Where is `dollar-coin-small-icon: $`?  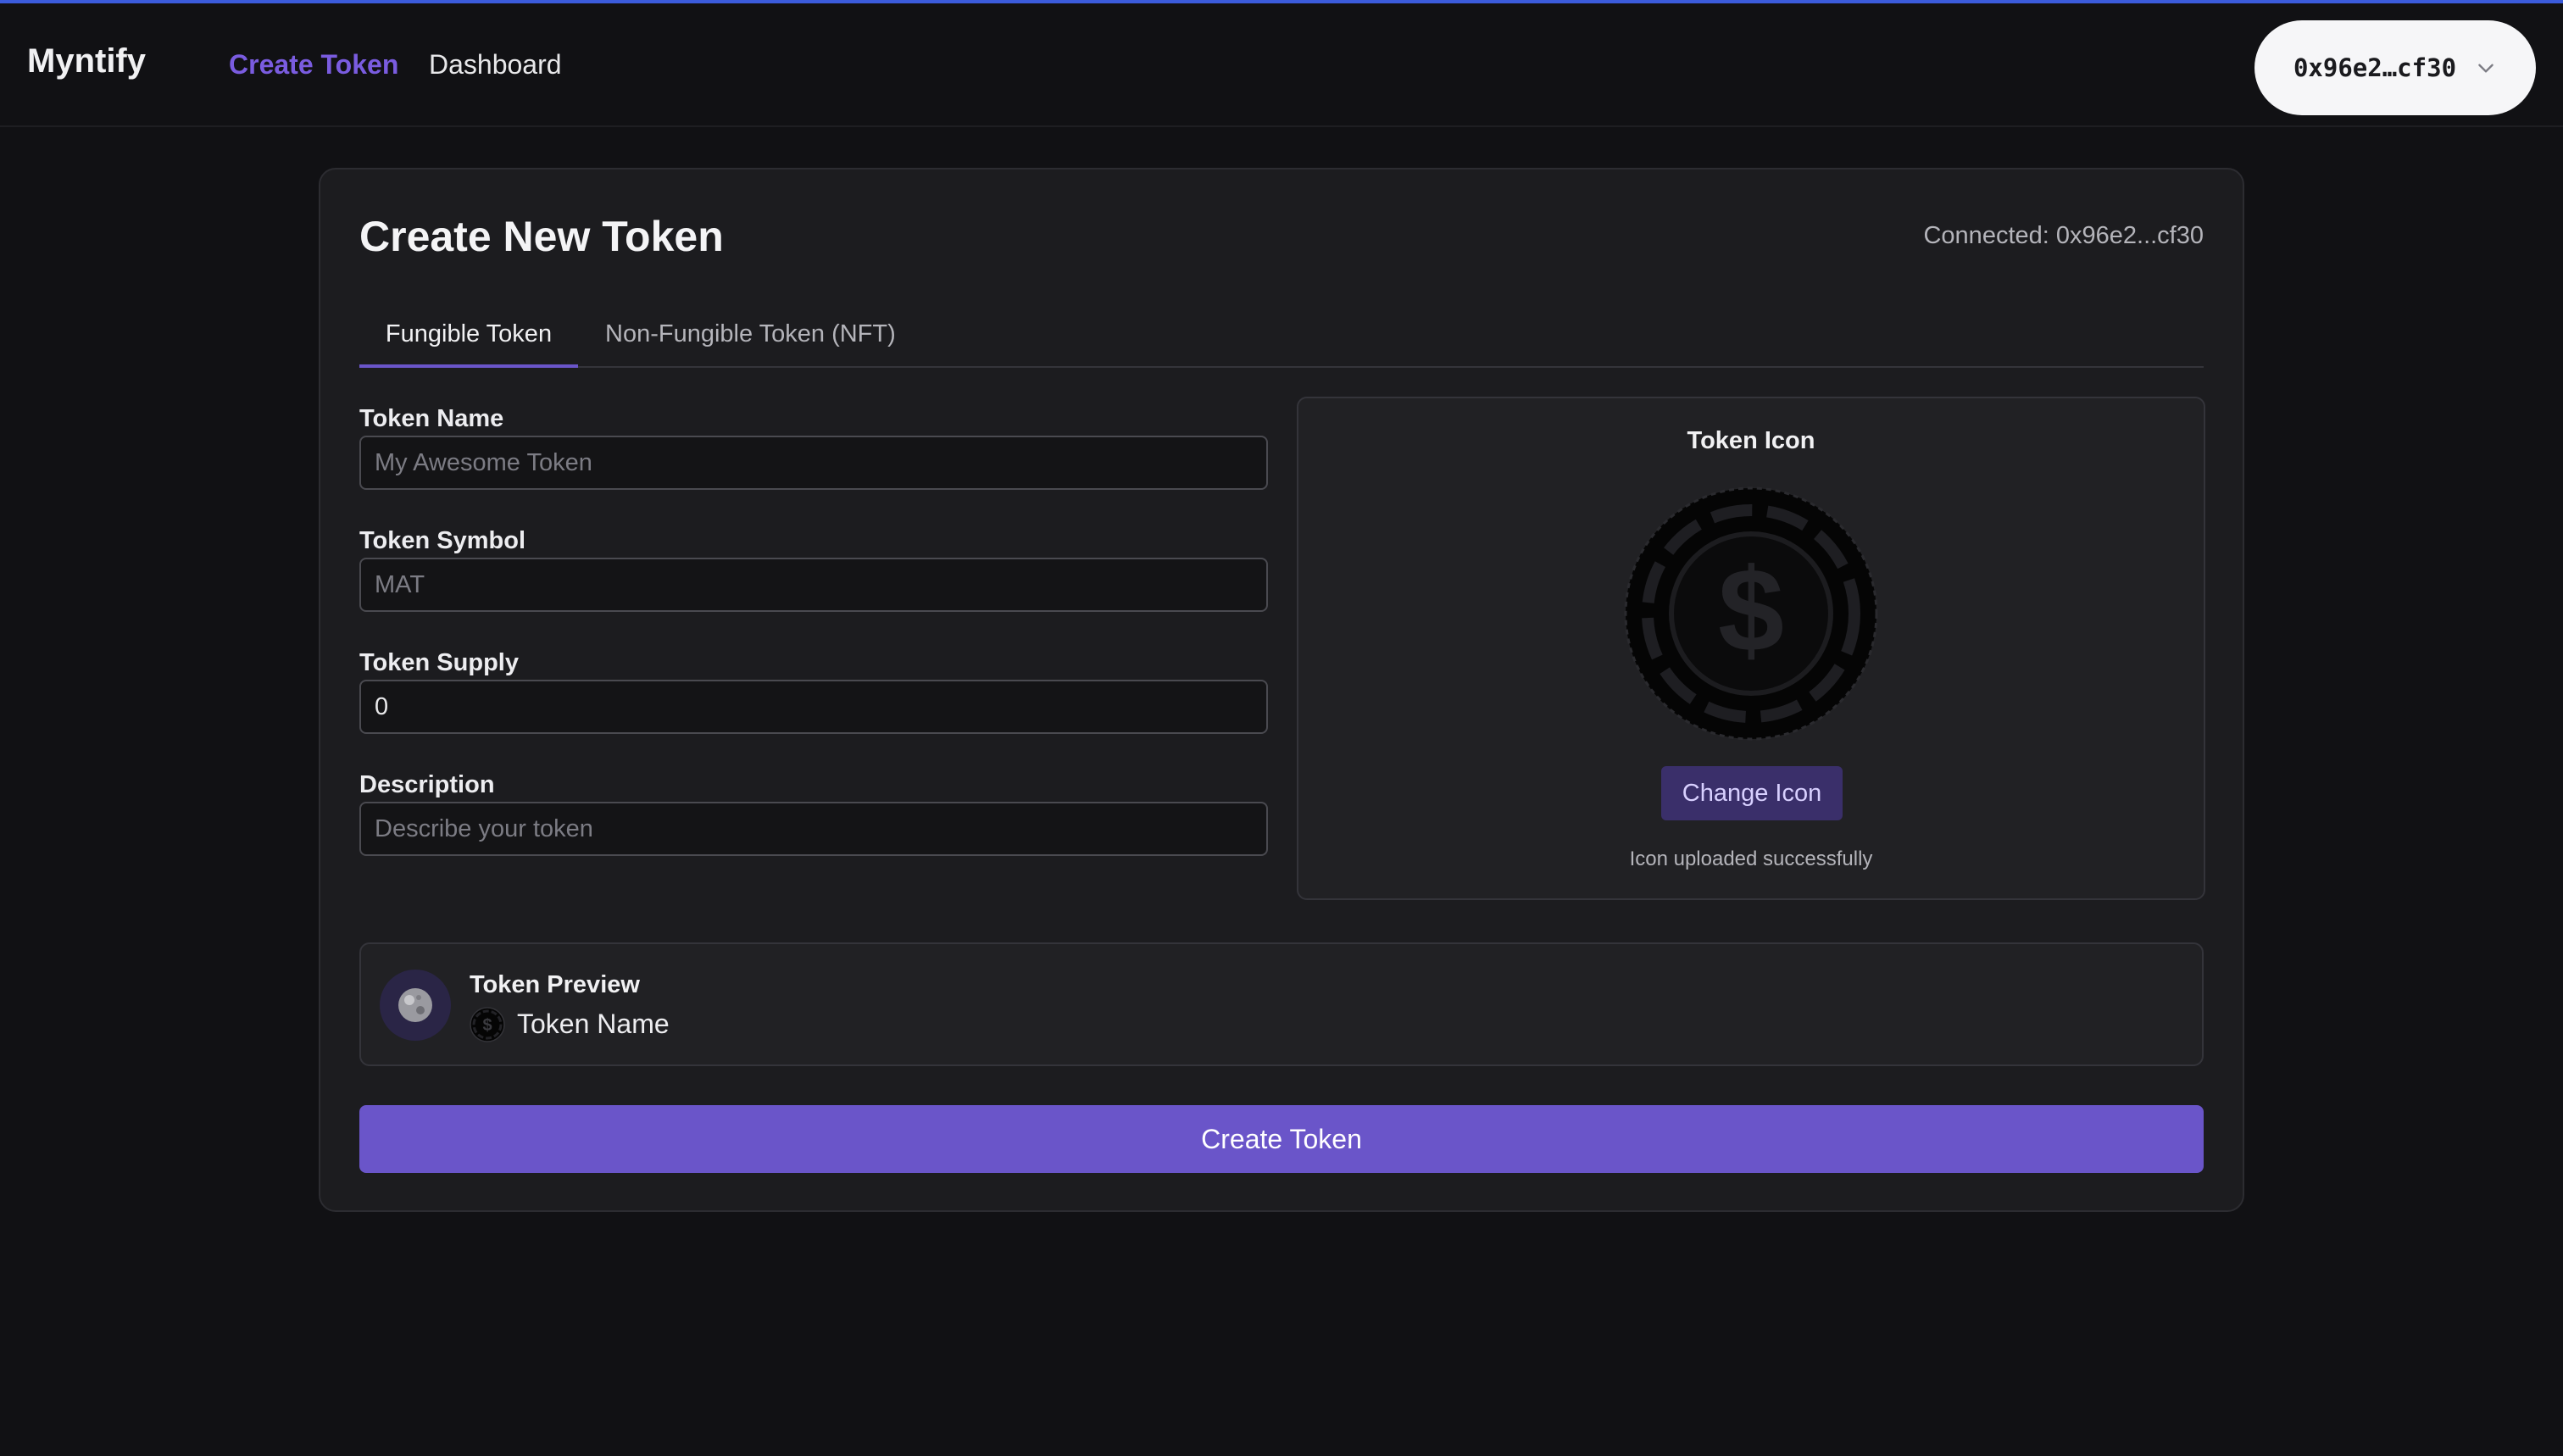 dollar-coin-small-icon: $ is located at coordinates (487, 1025).